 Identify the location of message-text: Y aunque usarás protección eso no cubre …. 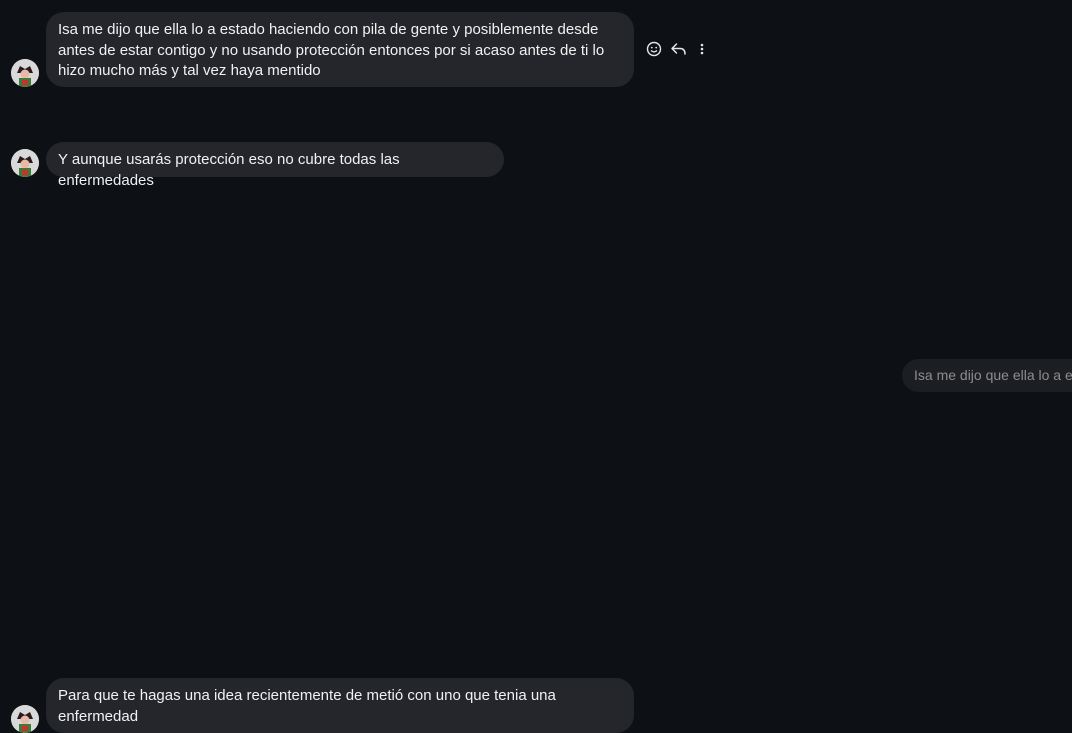
(229, 170).